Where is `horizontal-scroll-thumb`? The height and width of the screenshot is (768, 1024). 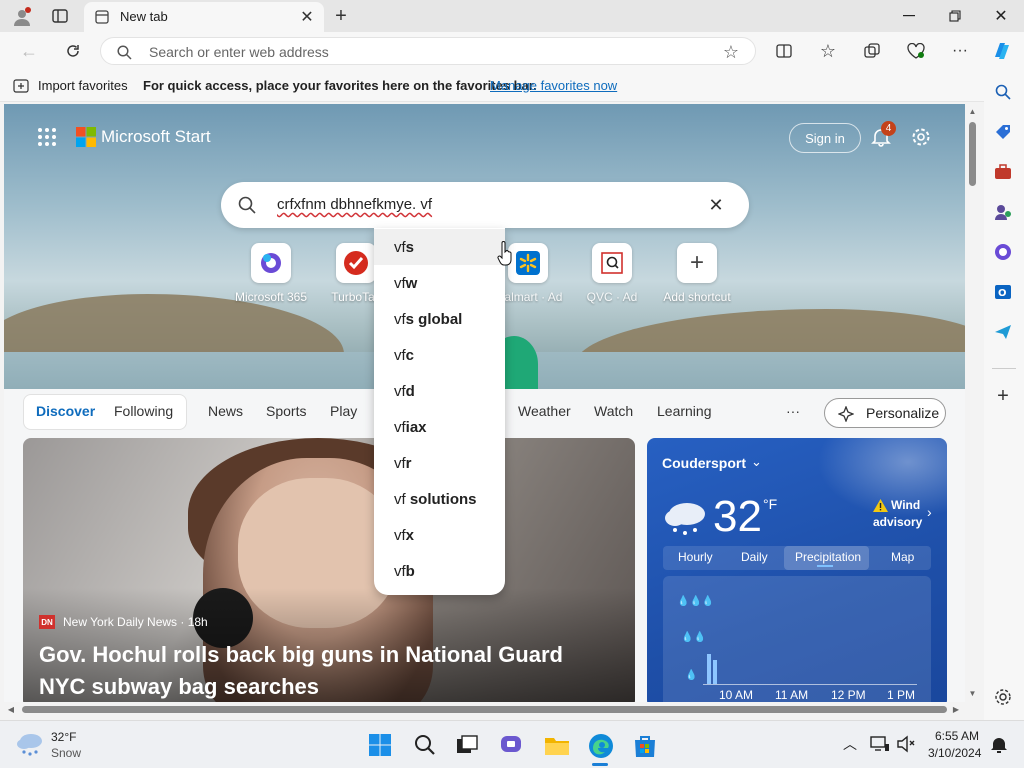 horizontal-scroll-thumb is located at coordinates (484, 709).